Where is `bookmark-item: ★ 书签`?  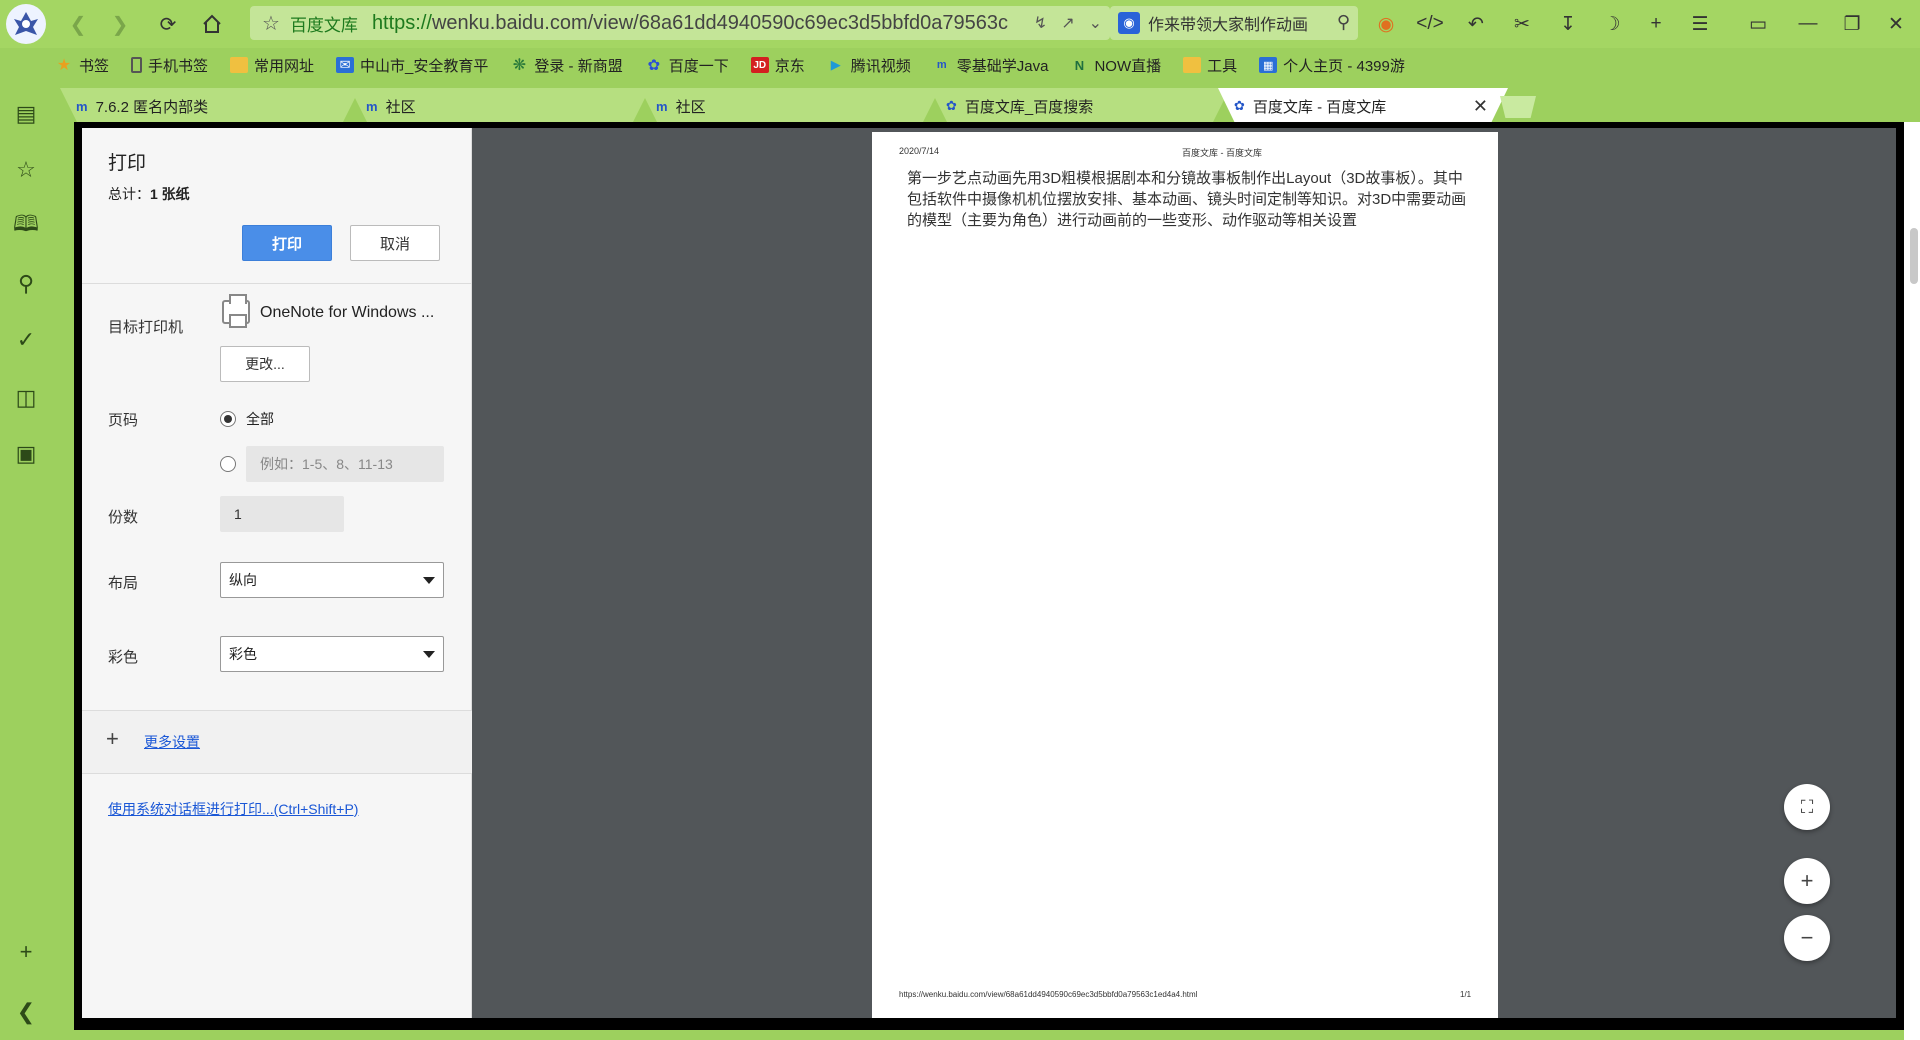
bookmark-item: ★ 书签 is located at coordinates (82, 65).